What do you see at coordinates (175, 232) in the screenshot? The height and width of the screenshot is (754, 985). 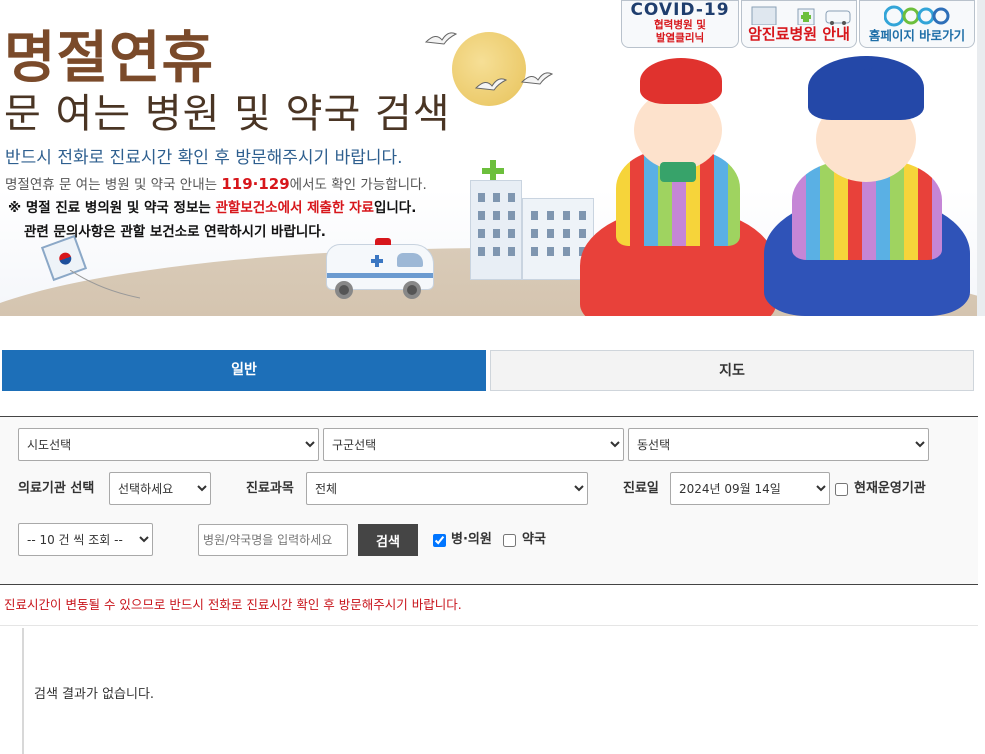 I see `banner-notice-inquiry: 관련 문의사항은 관할 보건소로 연락하시기 바랍니다.` at bounding box center [175, 232].